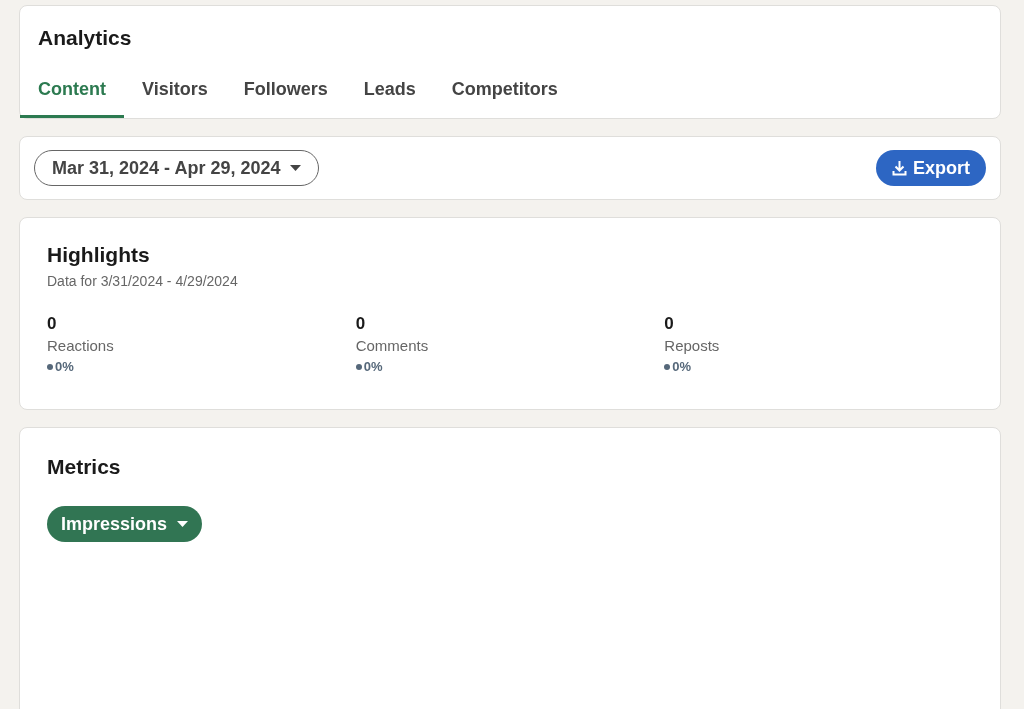 This screenshot has height=709, width=1024. What do you see at coordinates (143, 281) in the screenshot?
I see `highlights-date-range: Data for 3/31/2024 - 4/29/2024` at bounding box center [143, 281].